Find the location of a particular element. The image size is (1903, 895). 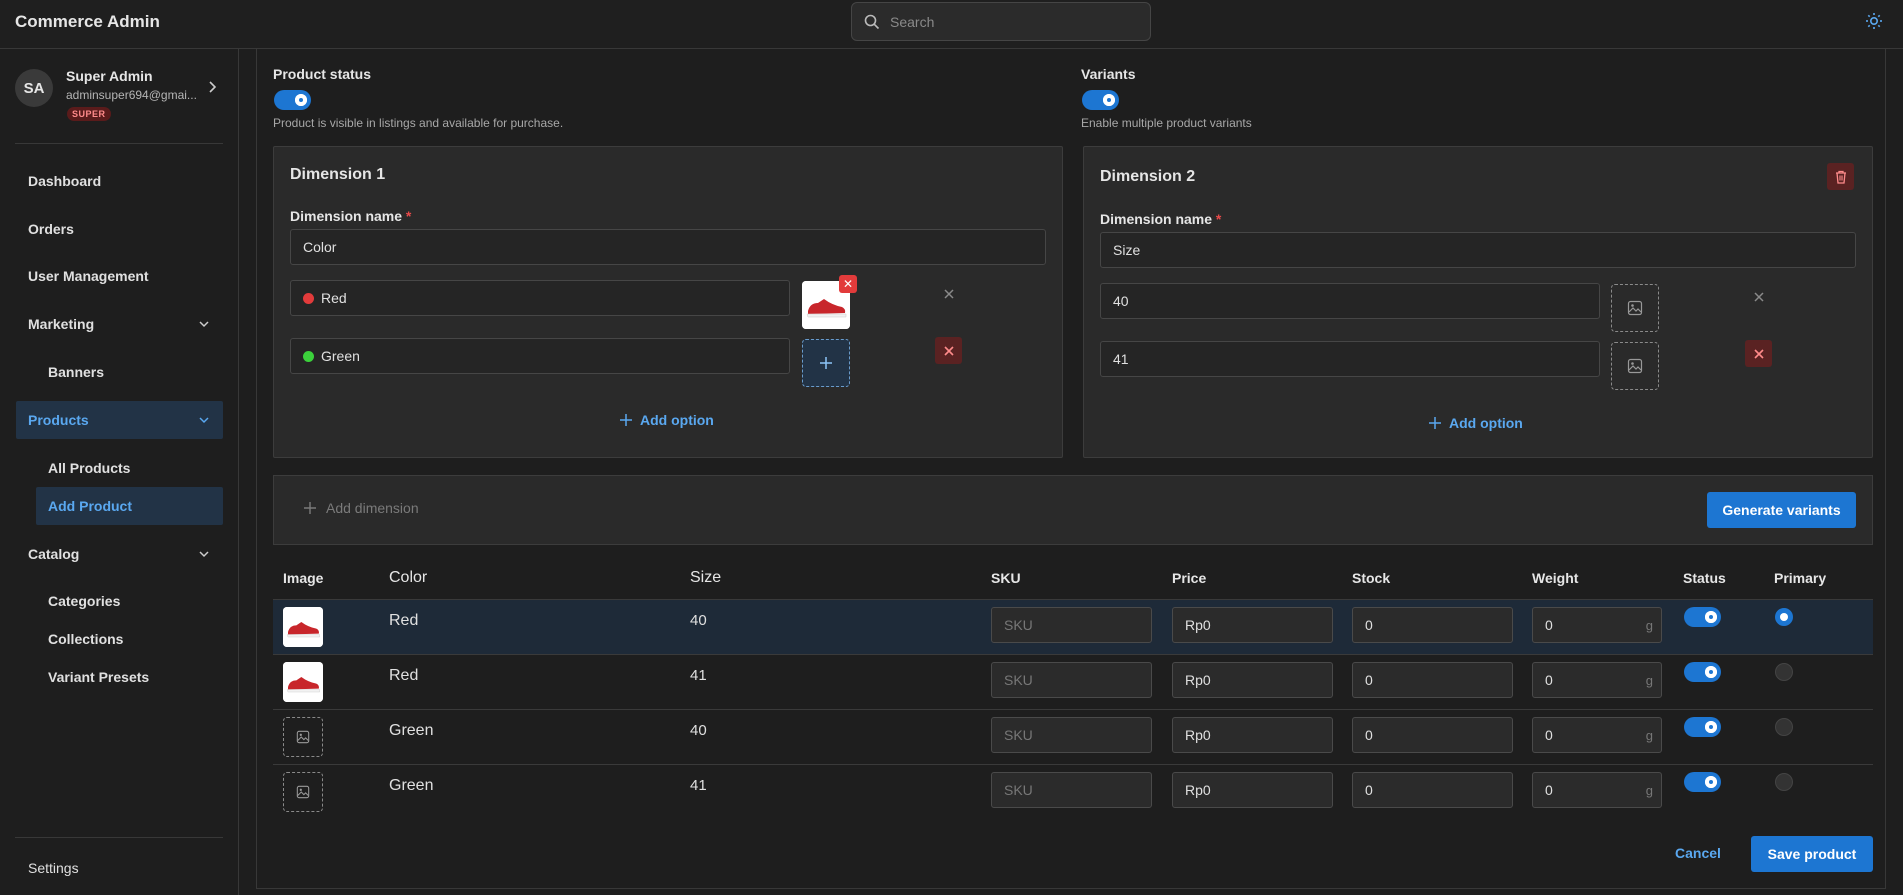

sidebar-item-orders: Orders is located at coordinates (119, 229).